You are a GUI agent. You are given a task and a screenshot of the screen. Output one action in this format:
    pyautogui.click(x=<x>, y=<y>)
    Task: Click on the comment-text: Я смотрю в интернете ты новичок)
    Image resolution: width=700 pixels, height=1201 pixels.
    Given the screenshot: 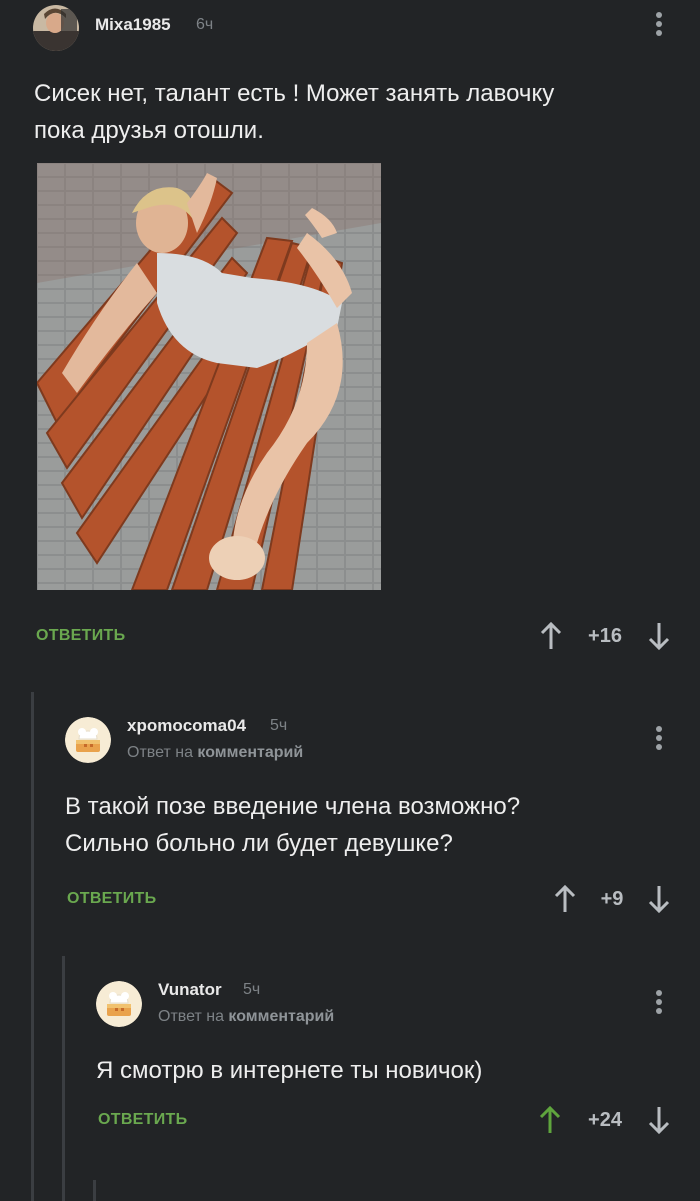 What is the action you would take?
    pyautogui.click(x=386, y=1070)
    